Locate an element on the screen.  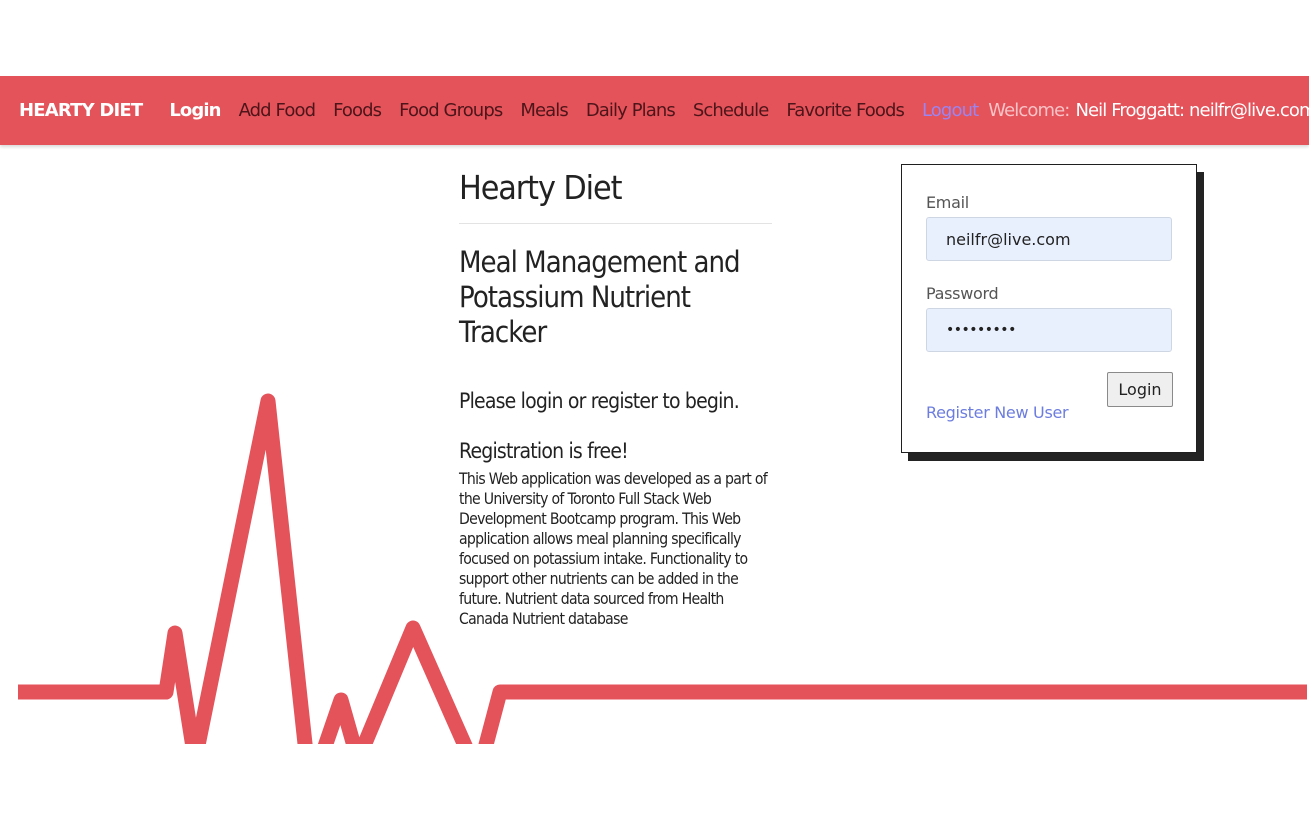
login-prompt: Please login or register to begin. is located at coordinates (599, 401).